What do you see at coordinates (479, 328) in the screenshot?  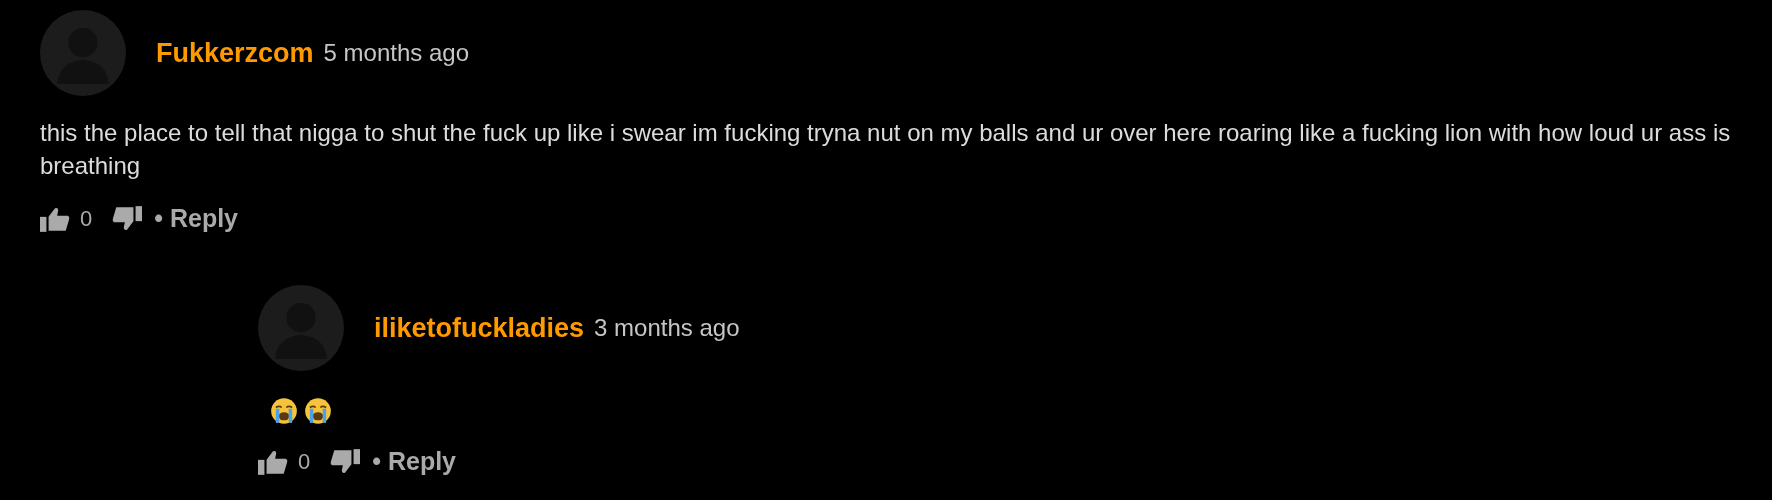 I see `username-link: iliketofuckladies` at bounding box center [479, 328].